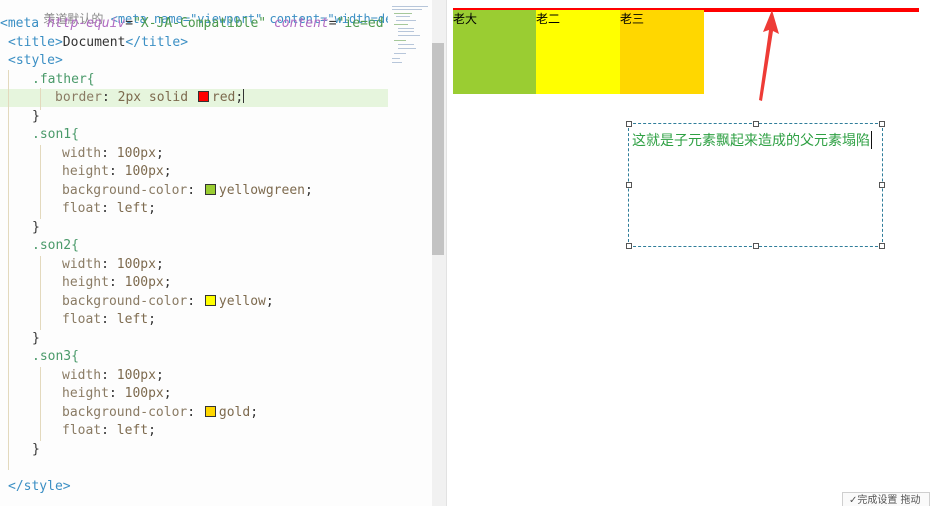 Image resolution: width=931 pixels, height=506 pixels. Describe the element at coordinates (109, 208) in the screenshot. I see `code-line-son1-float: float: left;` at that location.